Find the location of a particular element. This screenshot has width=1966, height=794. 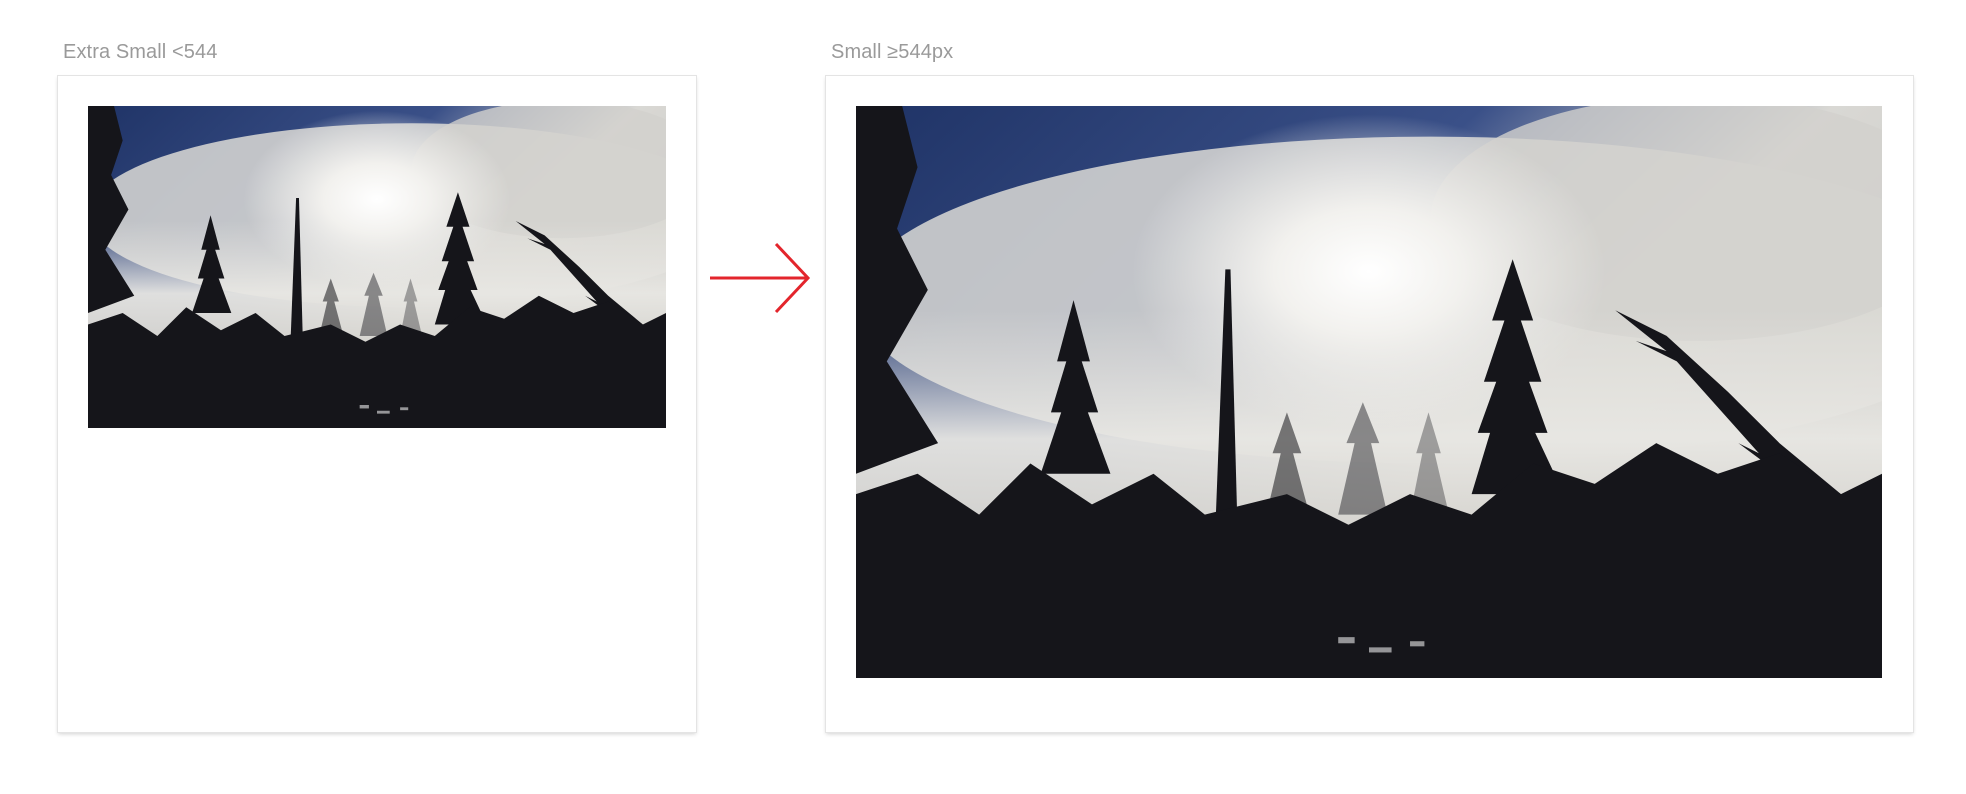

breakpoint-label-extra-small: Extra Small <544 is located at coordinates (140, 52).